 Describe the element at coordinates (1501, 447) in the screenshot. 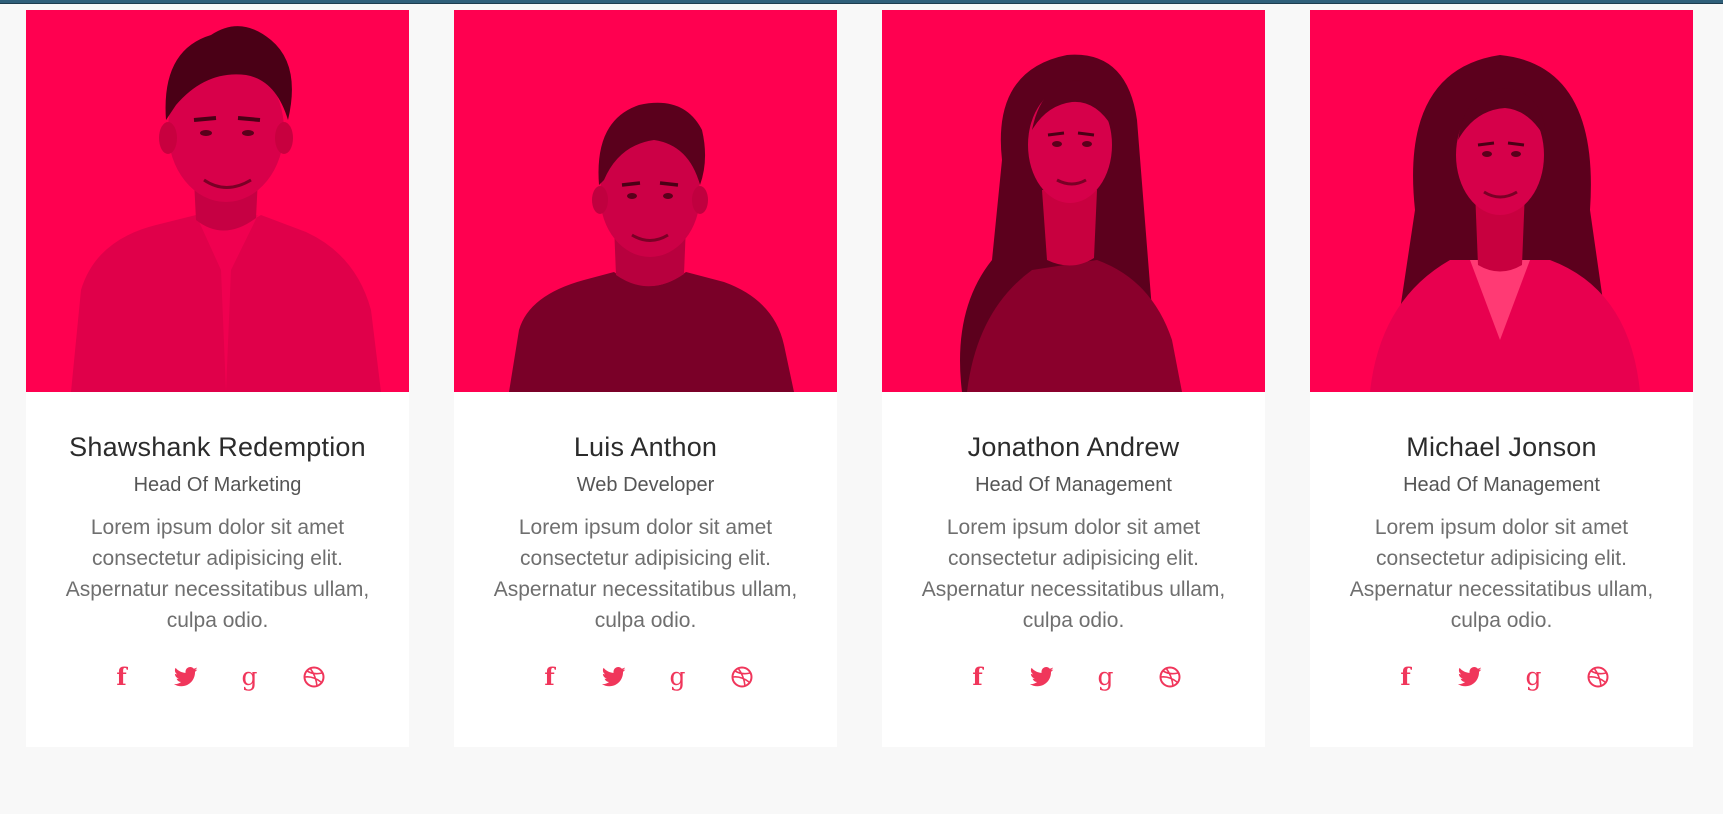

I see `team-member-name: Michael Jonson` at that location.